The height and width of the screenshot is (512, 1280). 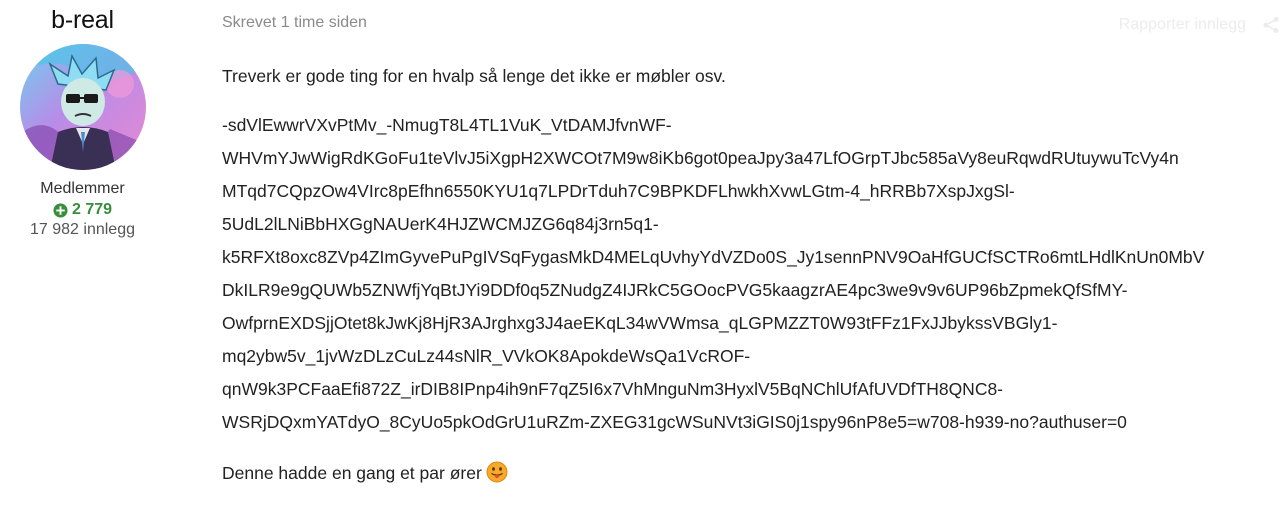 What do you see at coordinates (497, 472) in the screenshot?
I see `tongue-out-emoji-icon` at bounding box center [497, 472].